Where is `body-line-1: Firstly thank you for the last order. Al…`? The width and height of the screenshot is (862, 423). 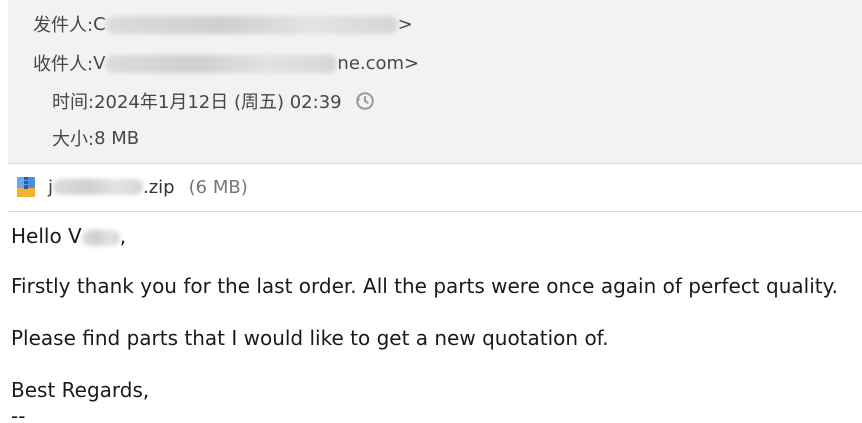
body-line-1: Firstly thank you for the last order. Al… is located at coordinates (424, 286).